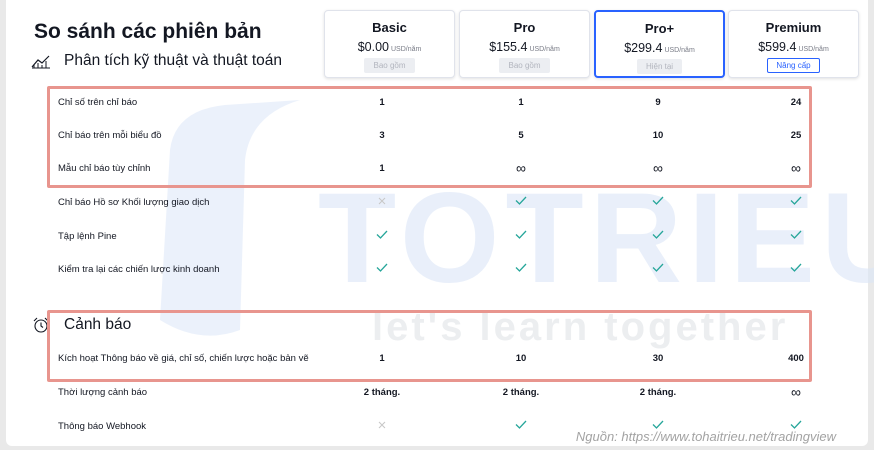 The image size is (874, 450). What do you see at coordinates (658, 168) in the screenshot?
I see `pro-plus-value: ∞` at bounding box center [658, 168].